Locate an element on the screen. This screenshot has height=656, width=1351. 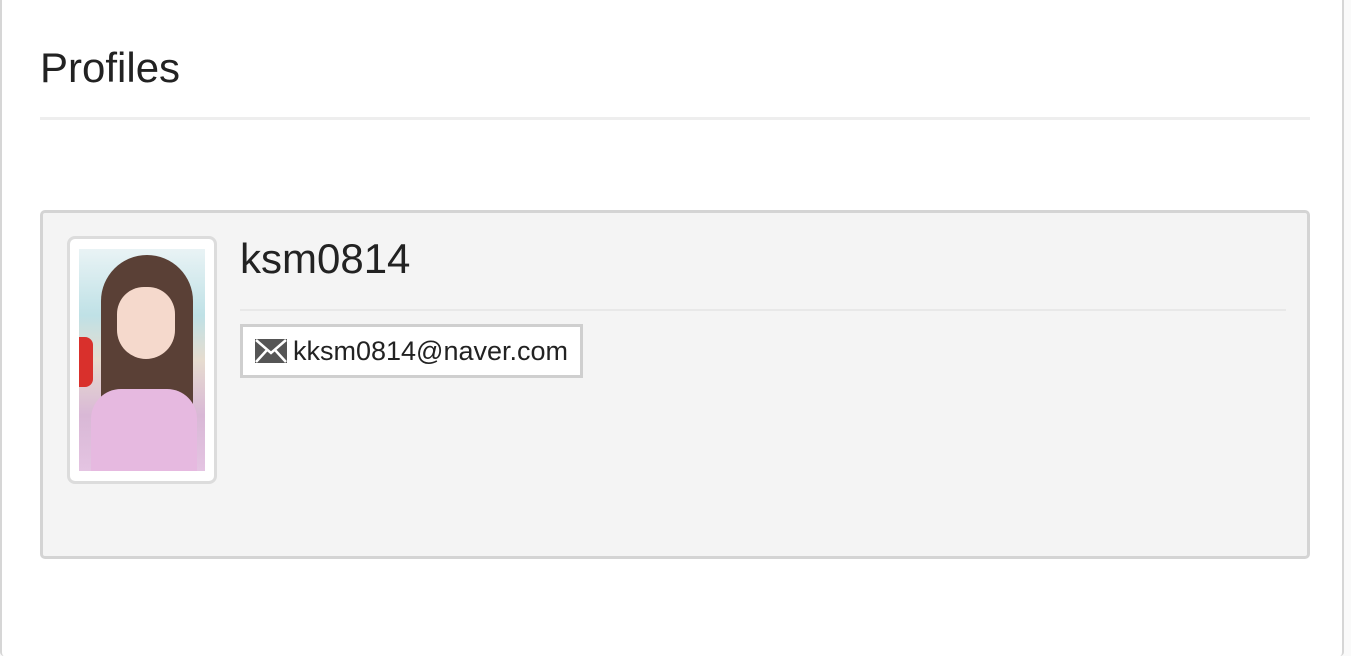
profile-photo is located at coordinates (142, 360).